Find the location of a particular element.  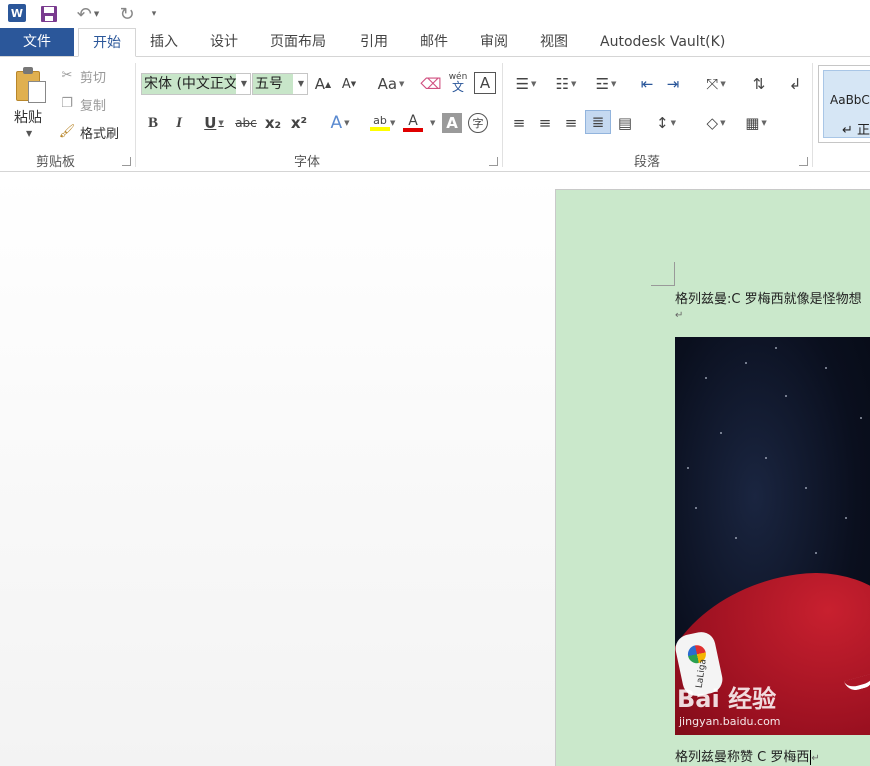

distributed-button: ▤ is located at coordinates (625, 123).